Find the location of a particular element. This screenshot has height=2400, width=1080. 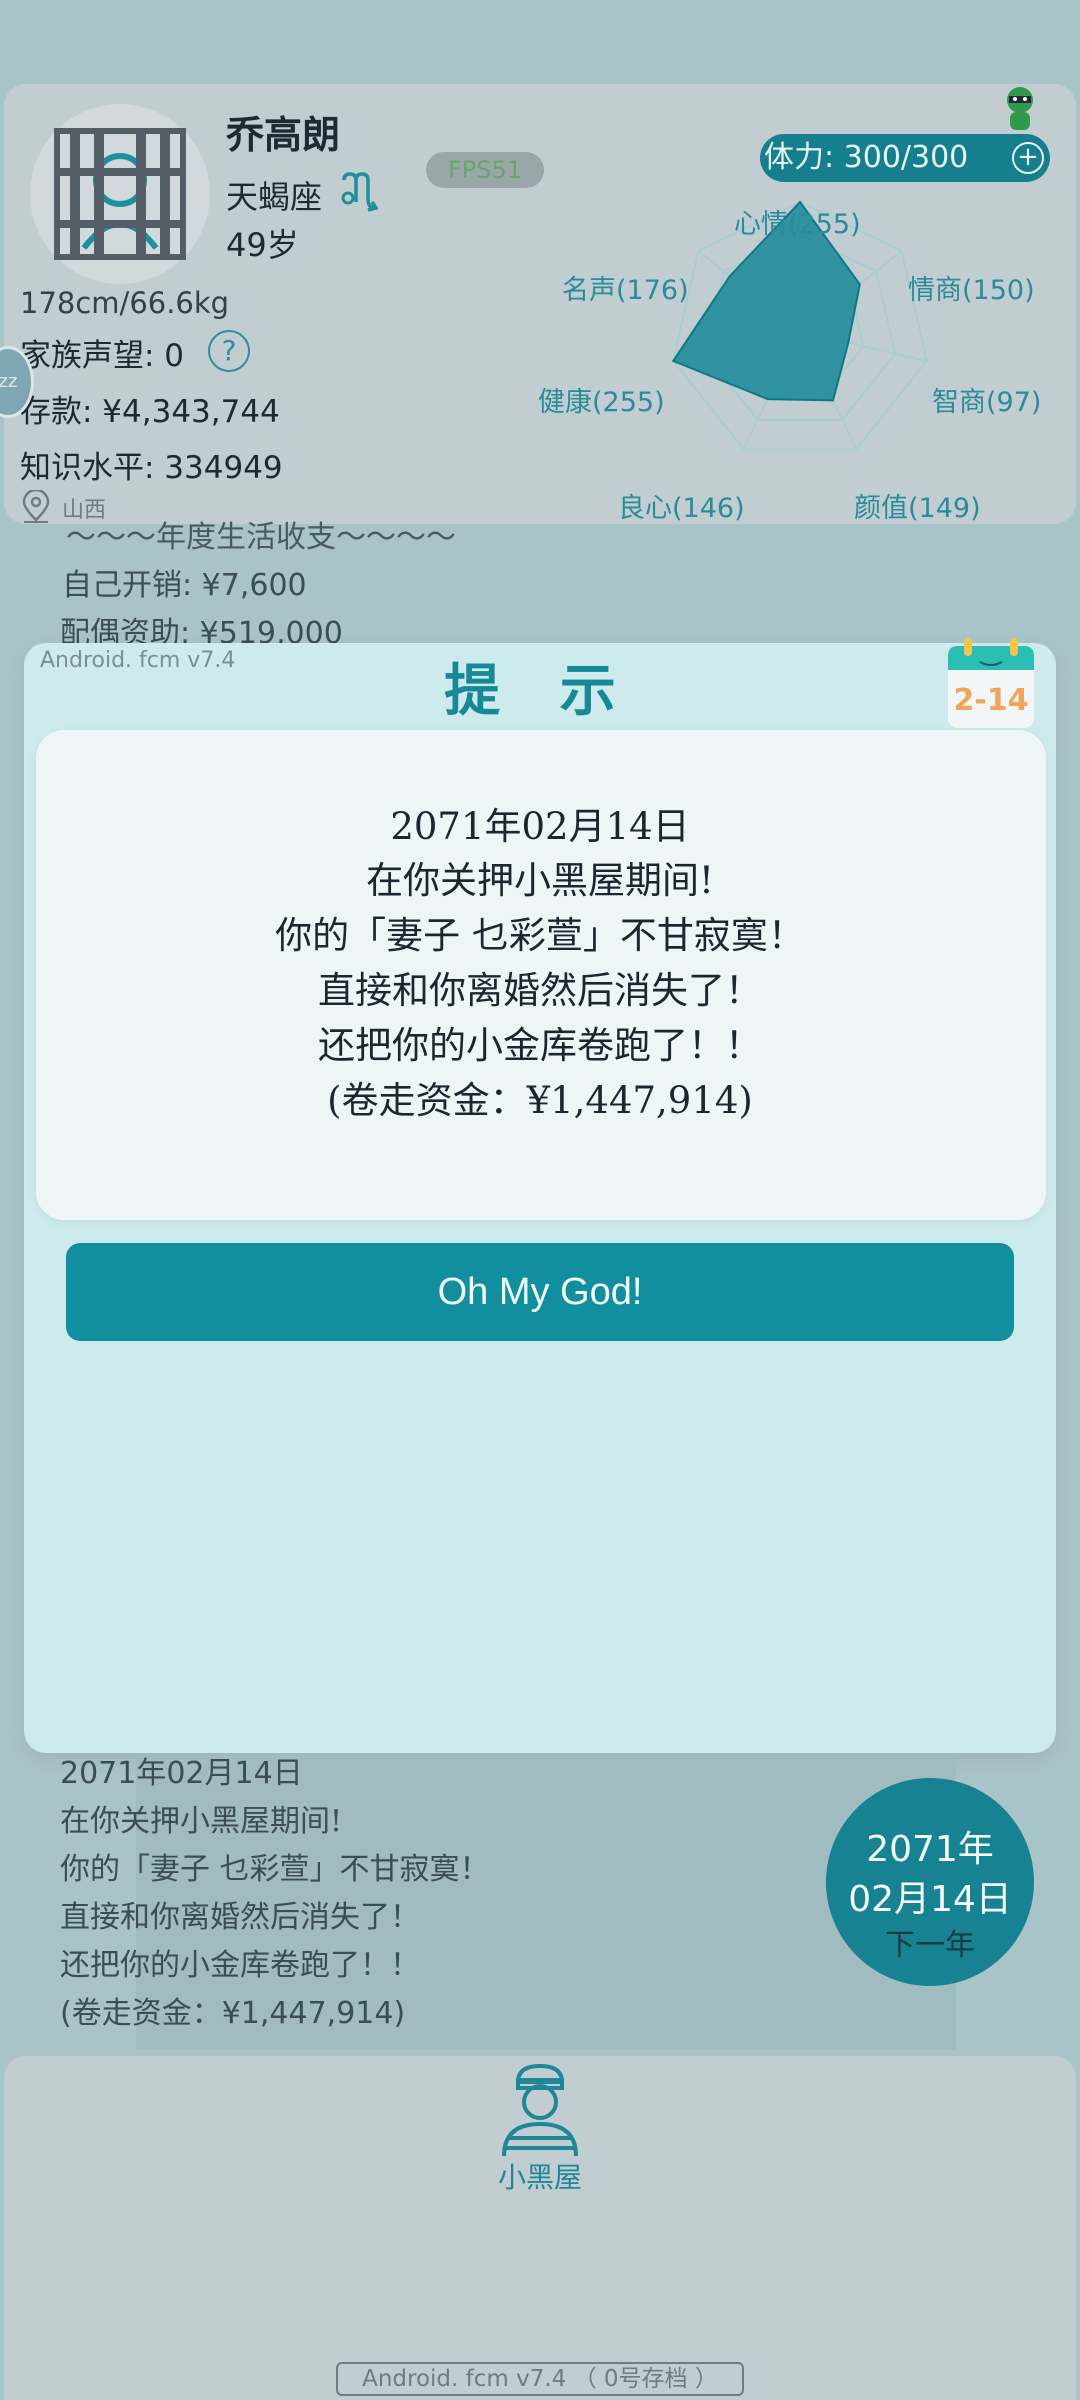

radar-label-looks: 颜值(149) is located at coordinates (917, 508).